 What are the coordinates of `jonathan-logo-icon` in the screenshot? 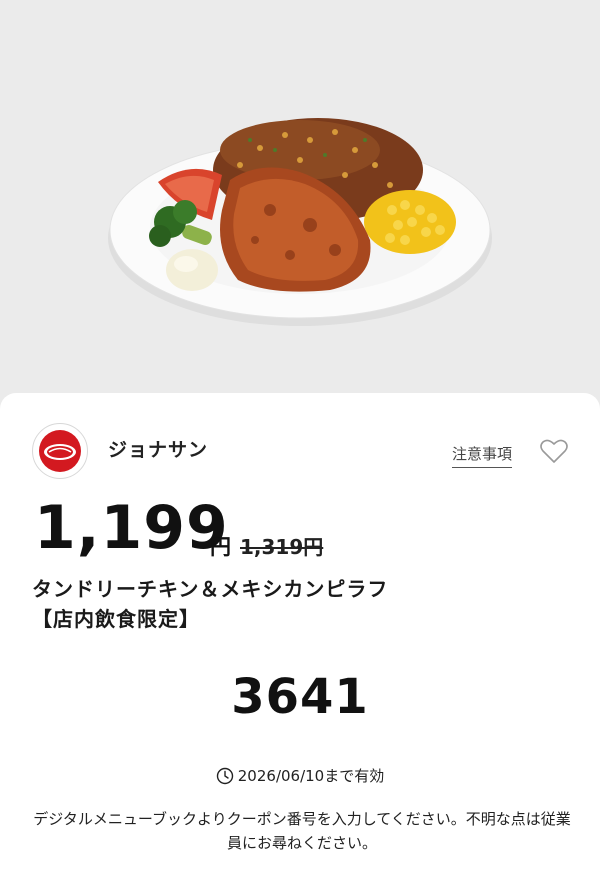 It's located at (60, 452).